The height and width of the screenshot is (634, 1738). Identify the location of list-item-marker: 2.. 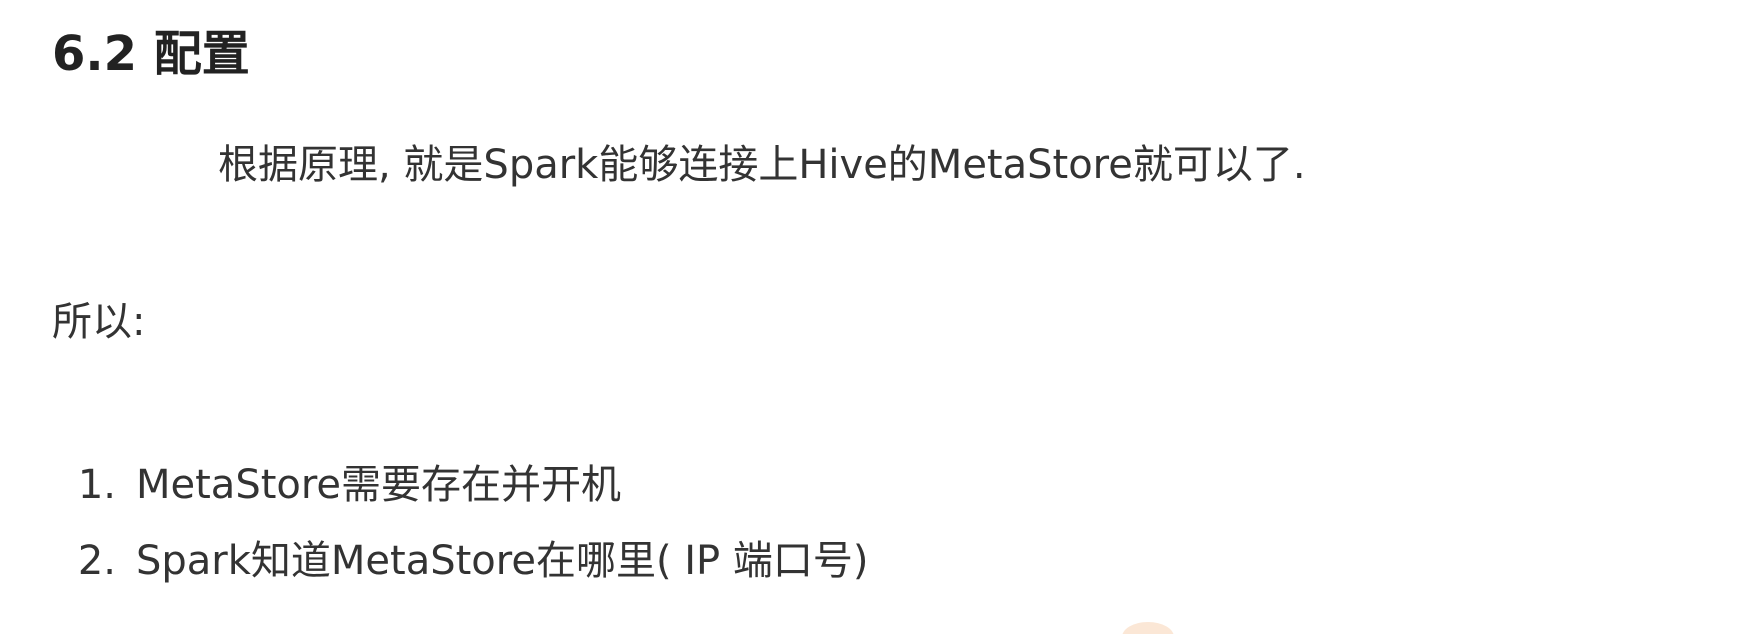
(96, 561).